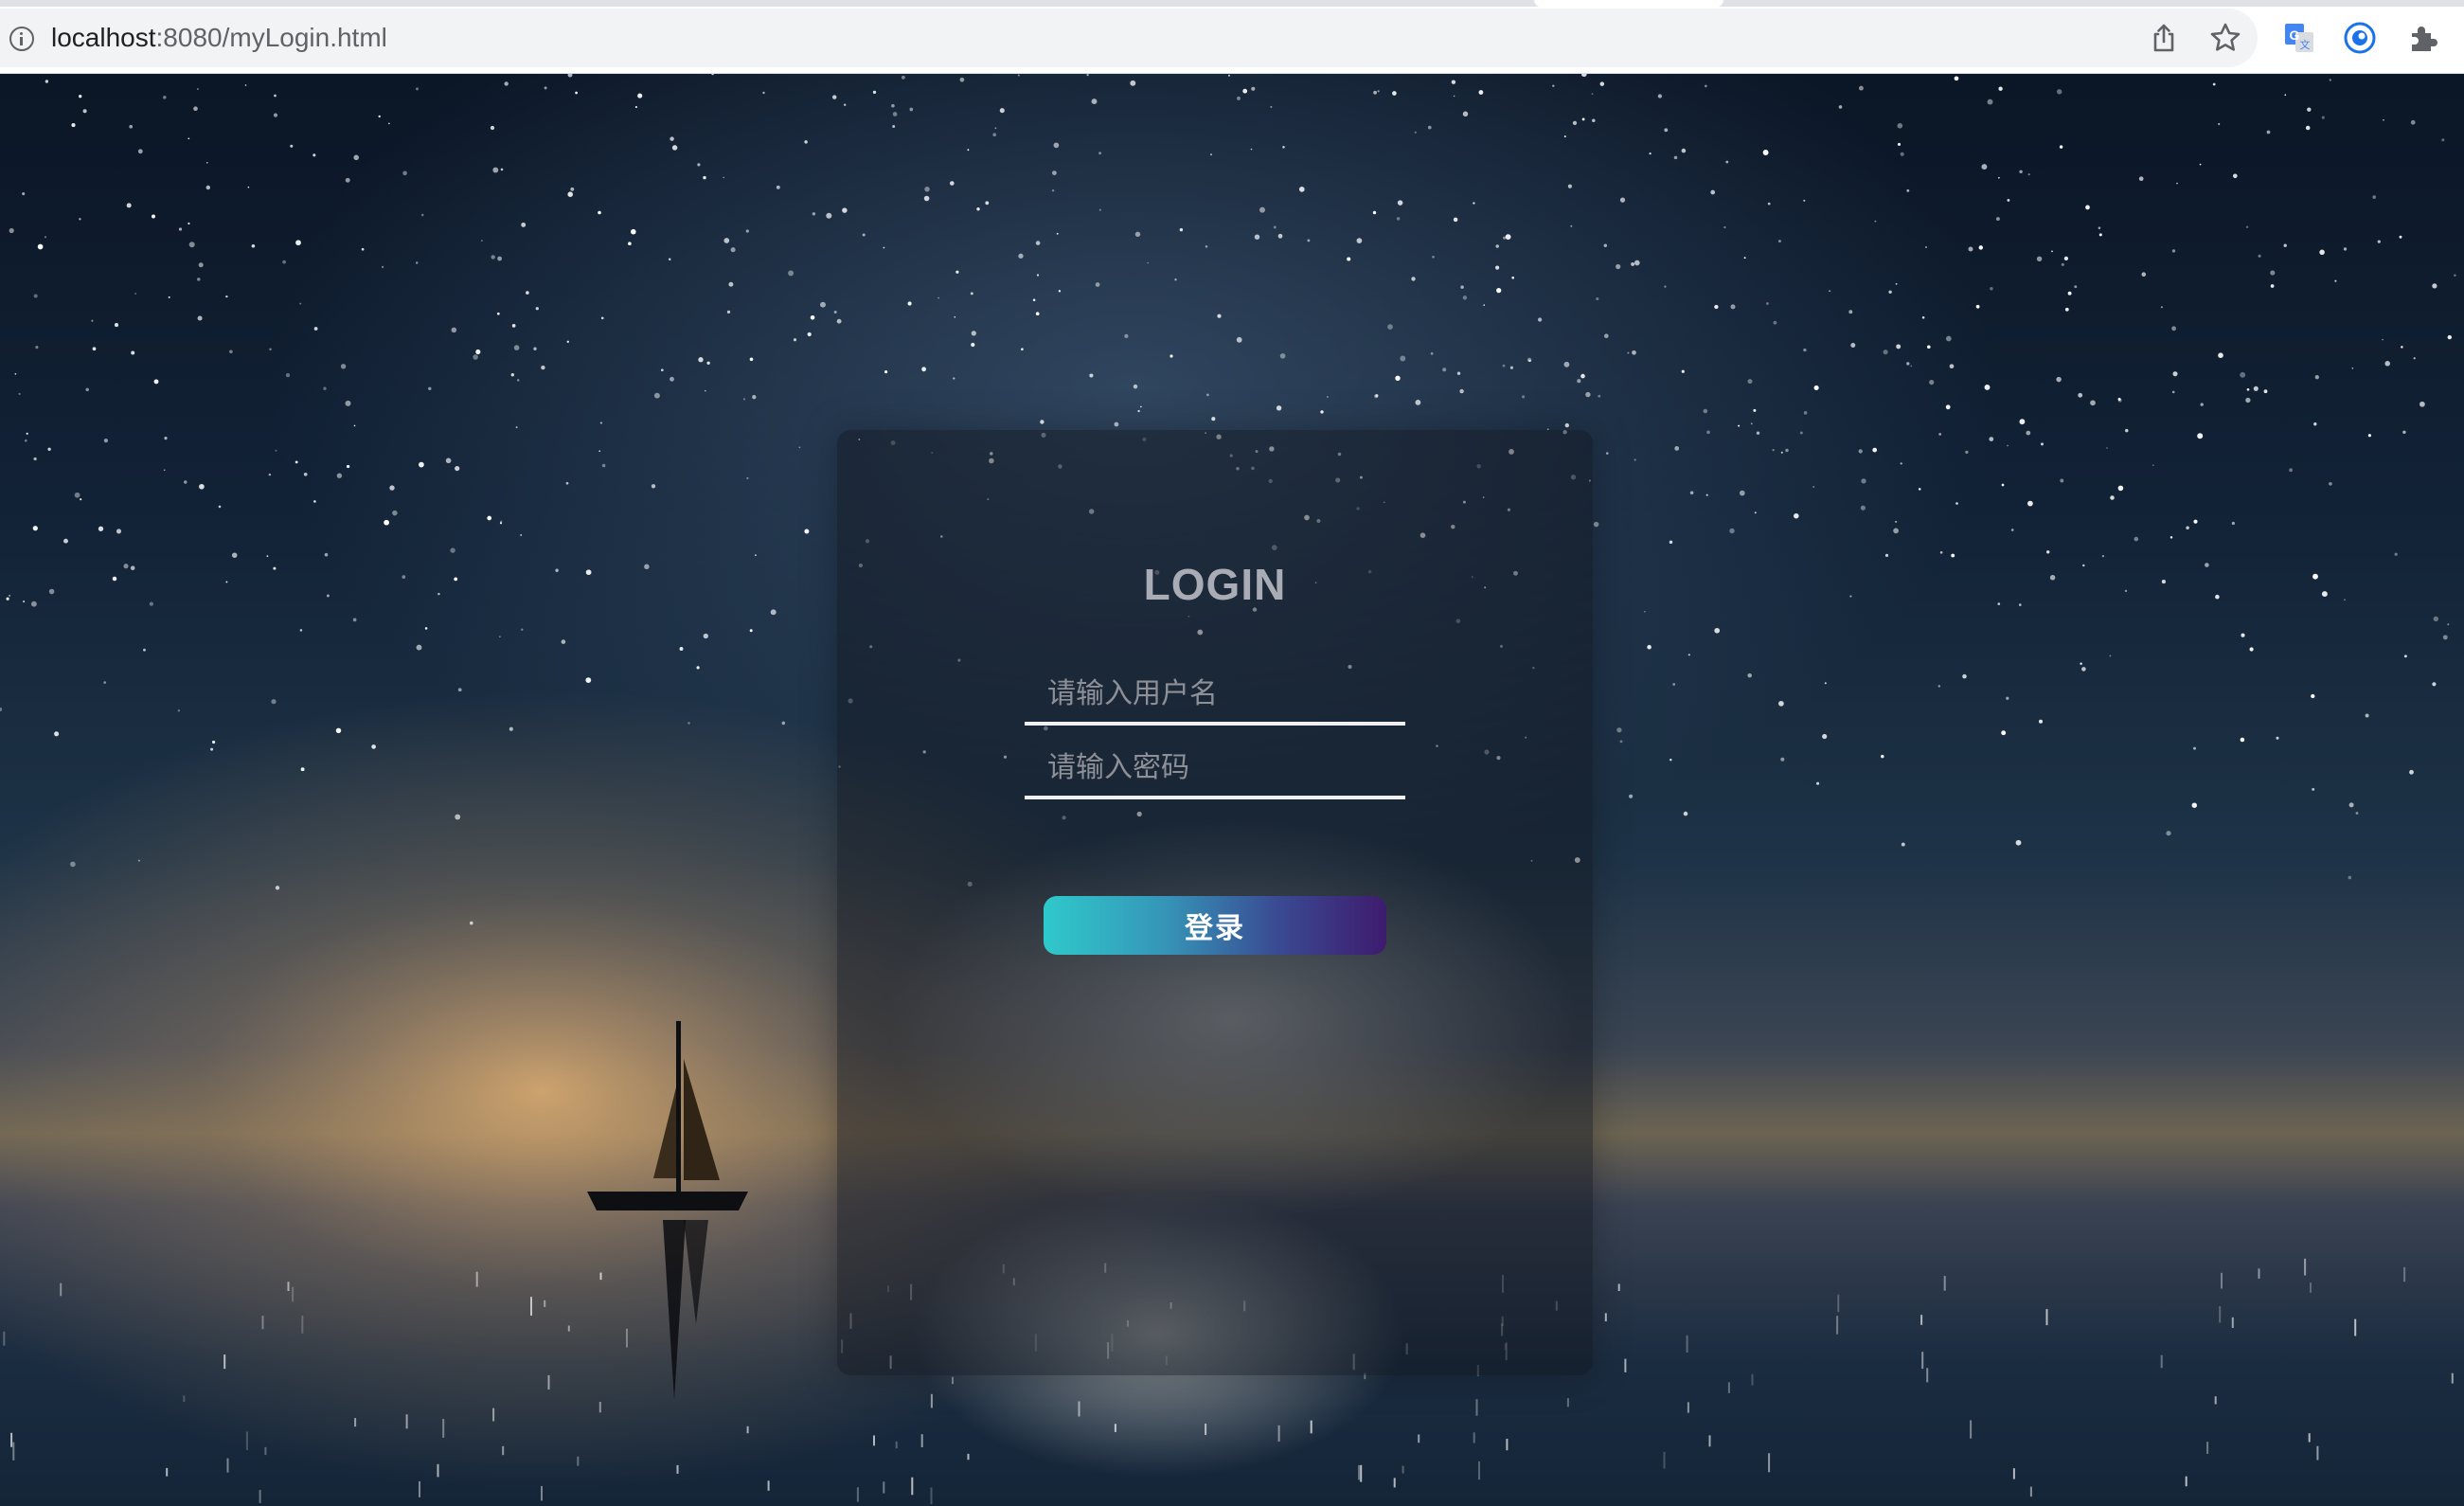 This screenshot has height=1506, width=2464. Describe the element at coordinates (2164, 38) in the screenshot. I see `share-icon` at that location.